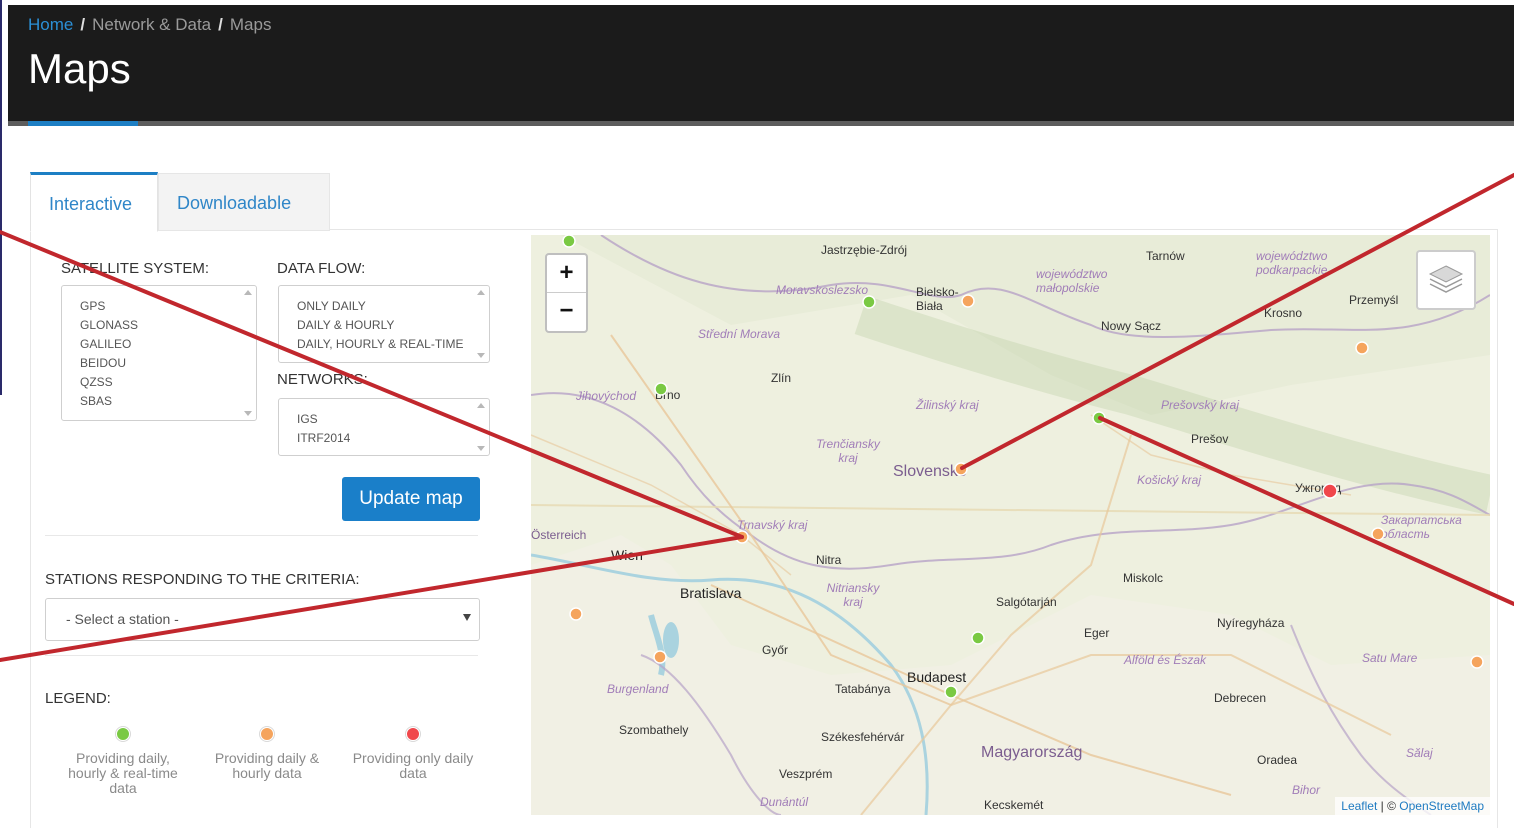 This screenshot has width=1514, height=828. Describe the element at coordinates (1131, 326) in the screenshot. I see `map-label: Nowy Sącz` at that location.